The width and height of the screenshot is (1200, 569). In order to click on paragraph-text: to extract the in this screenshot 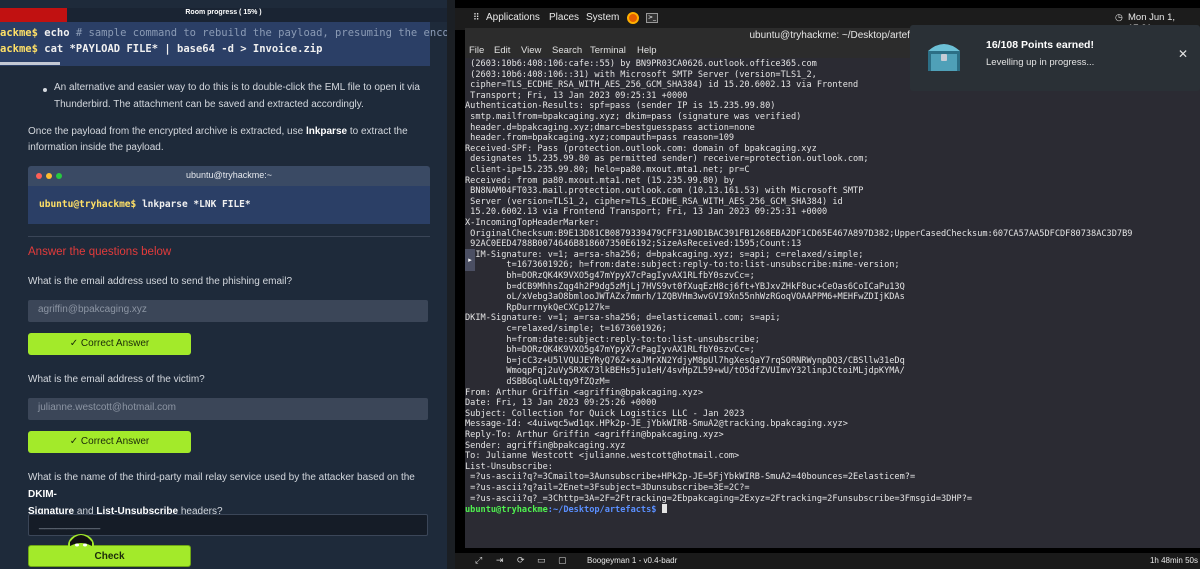, I will do `click(377, 131)`.